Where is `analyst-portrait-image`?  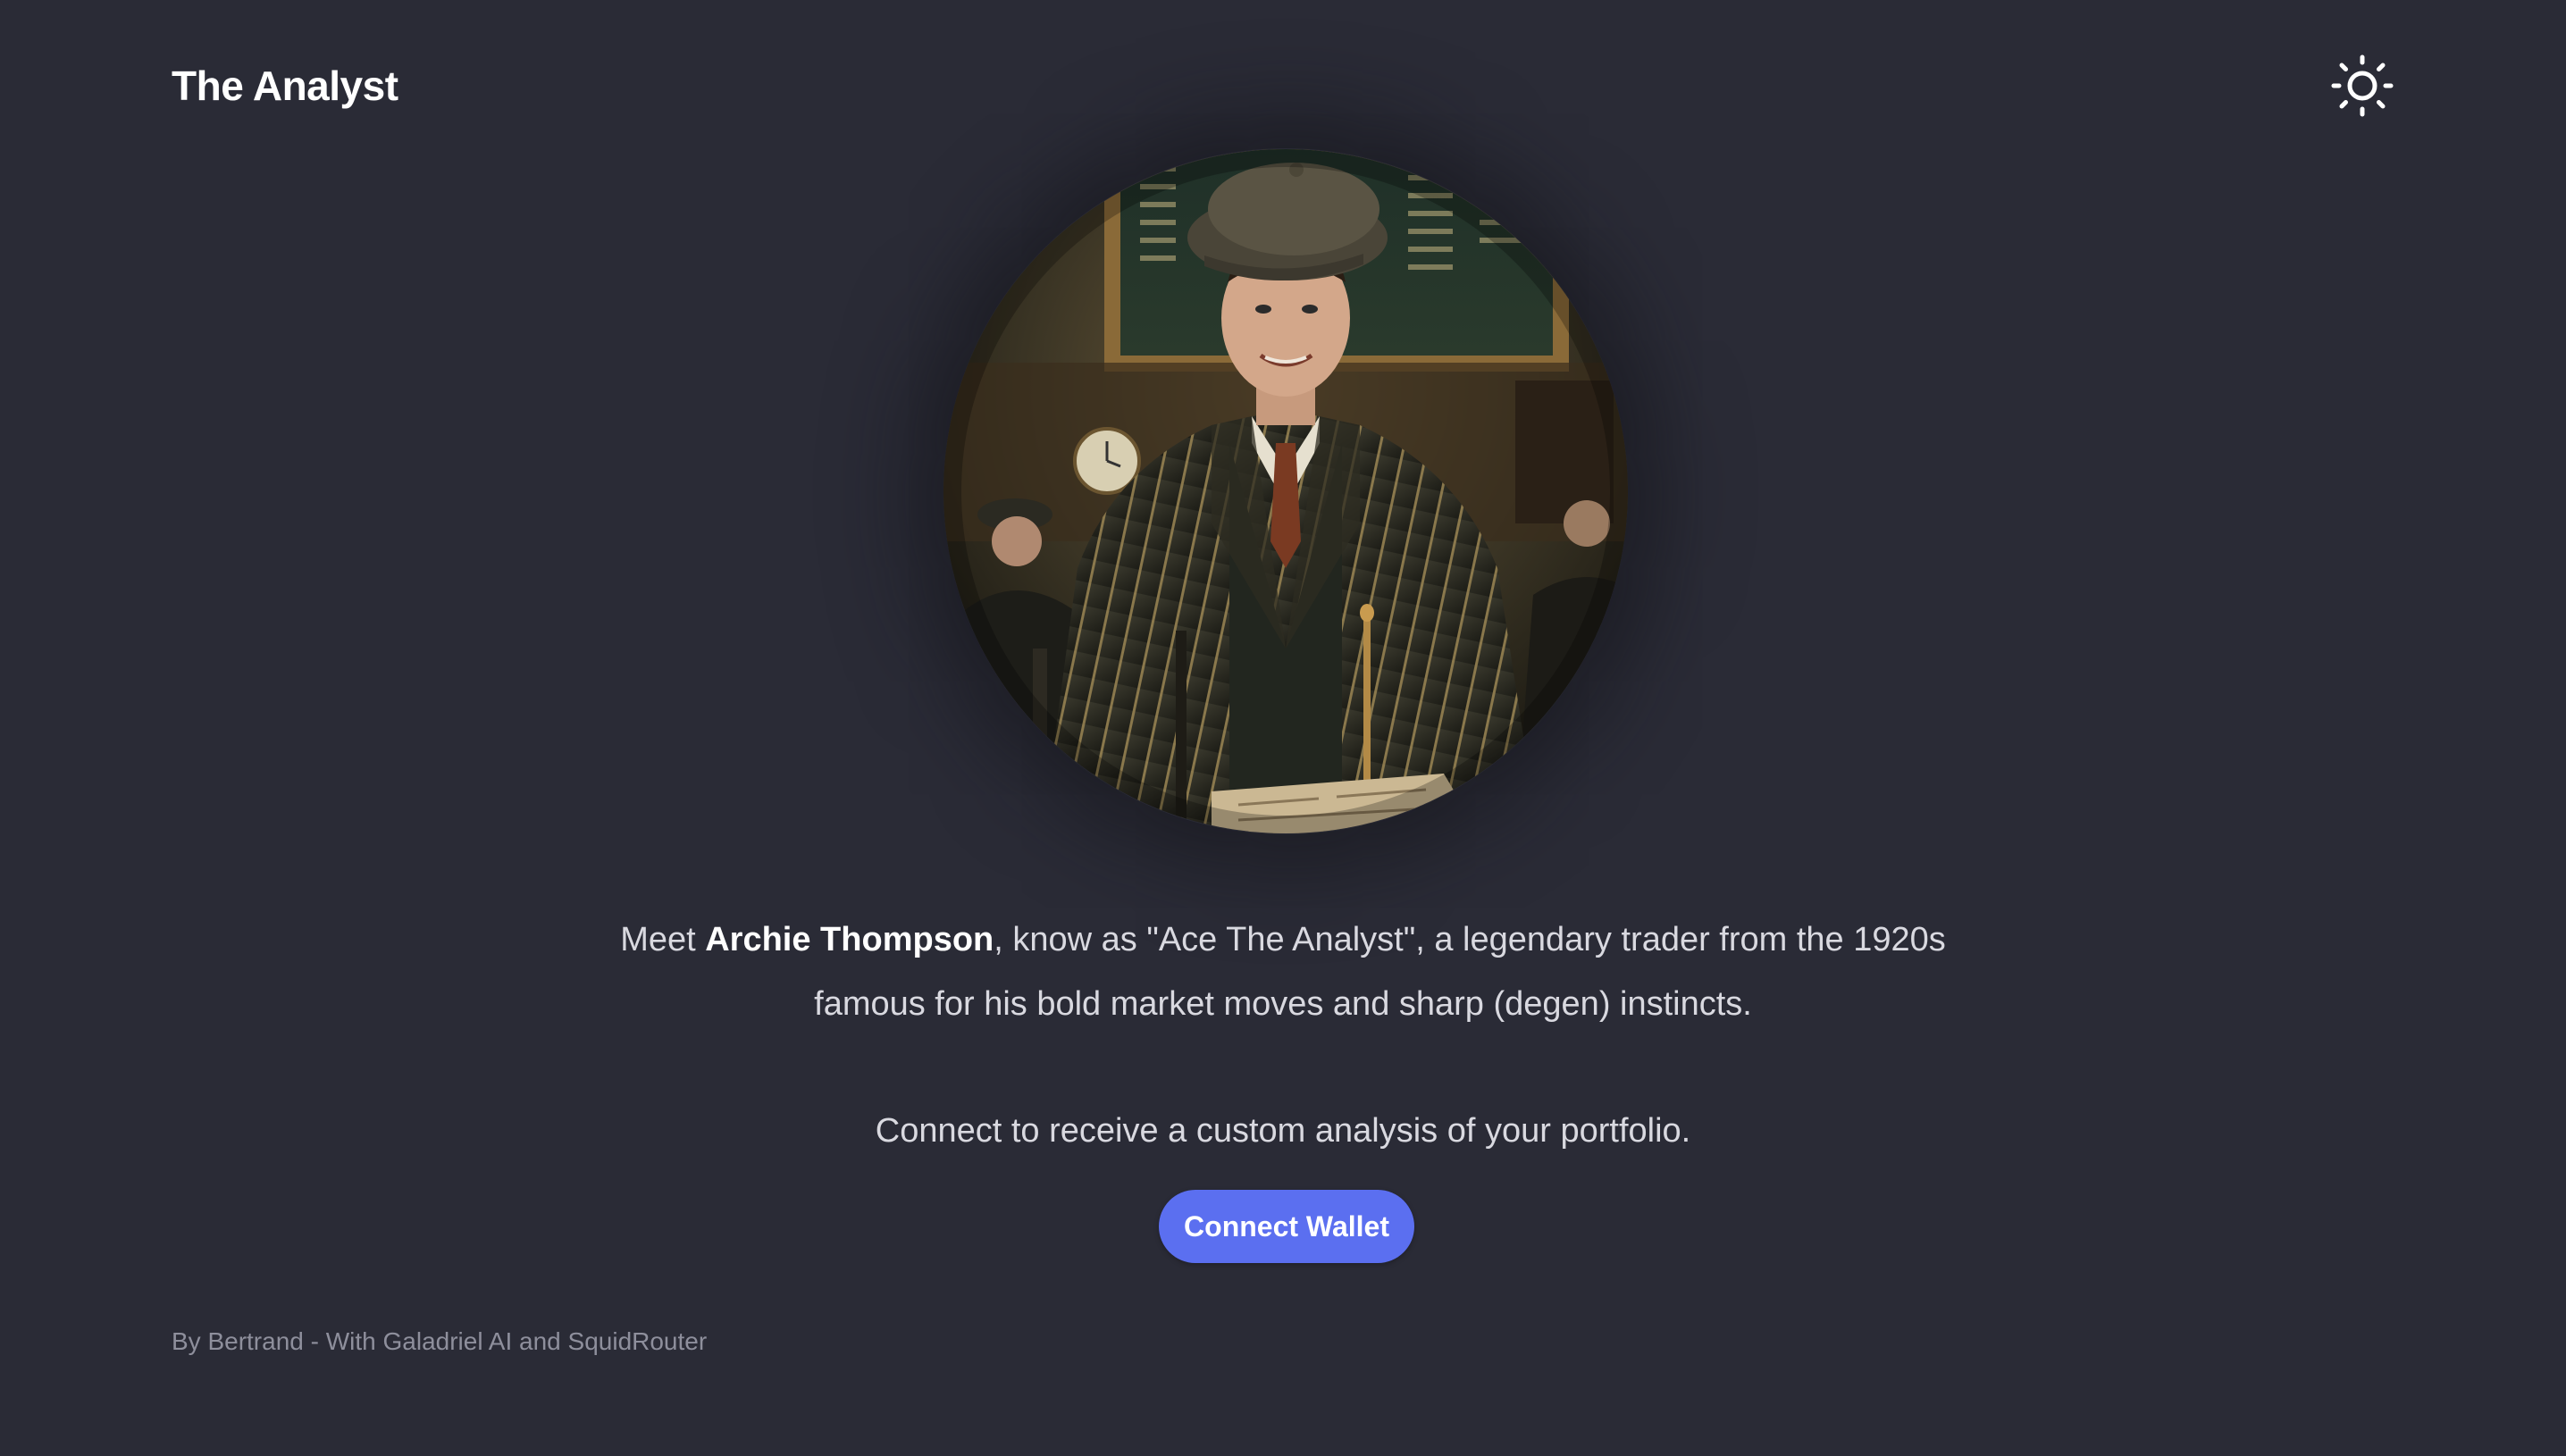
analyst-portrait-image is located at coordinates (1285, 491).